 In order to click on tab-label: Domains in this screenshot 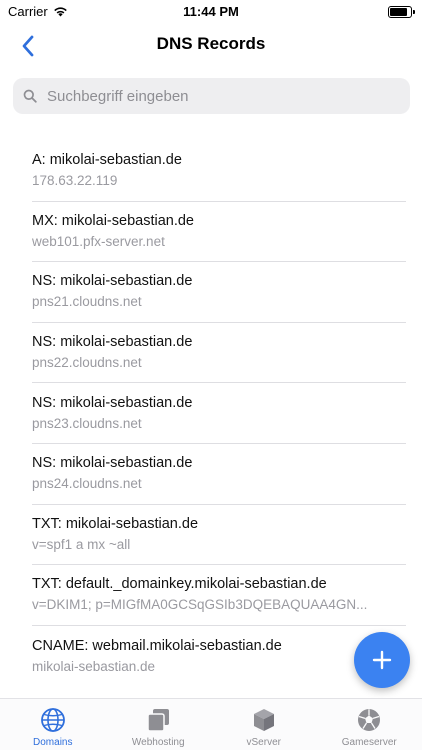, I will do `click(53, 742)`.